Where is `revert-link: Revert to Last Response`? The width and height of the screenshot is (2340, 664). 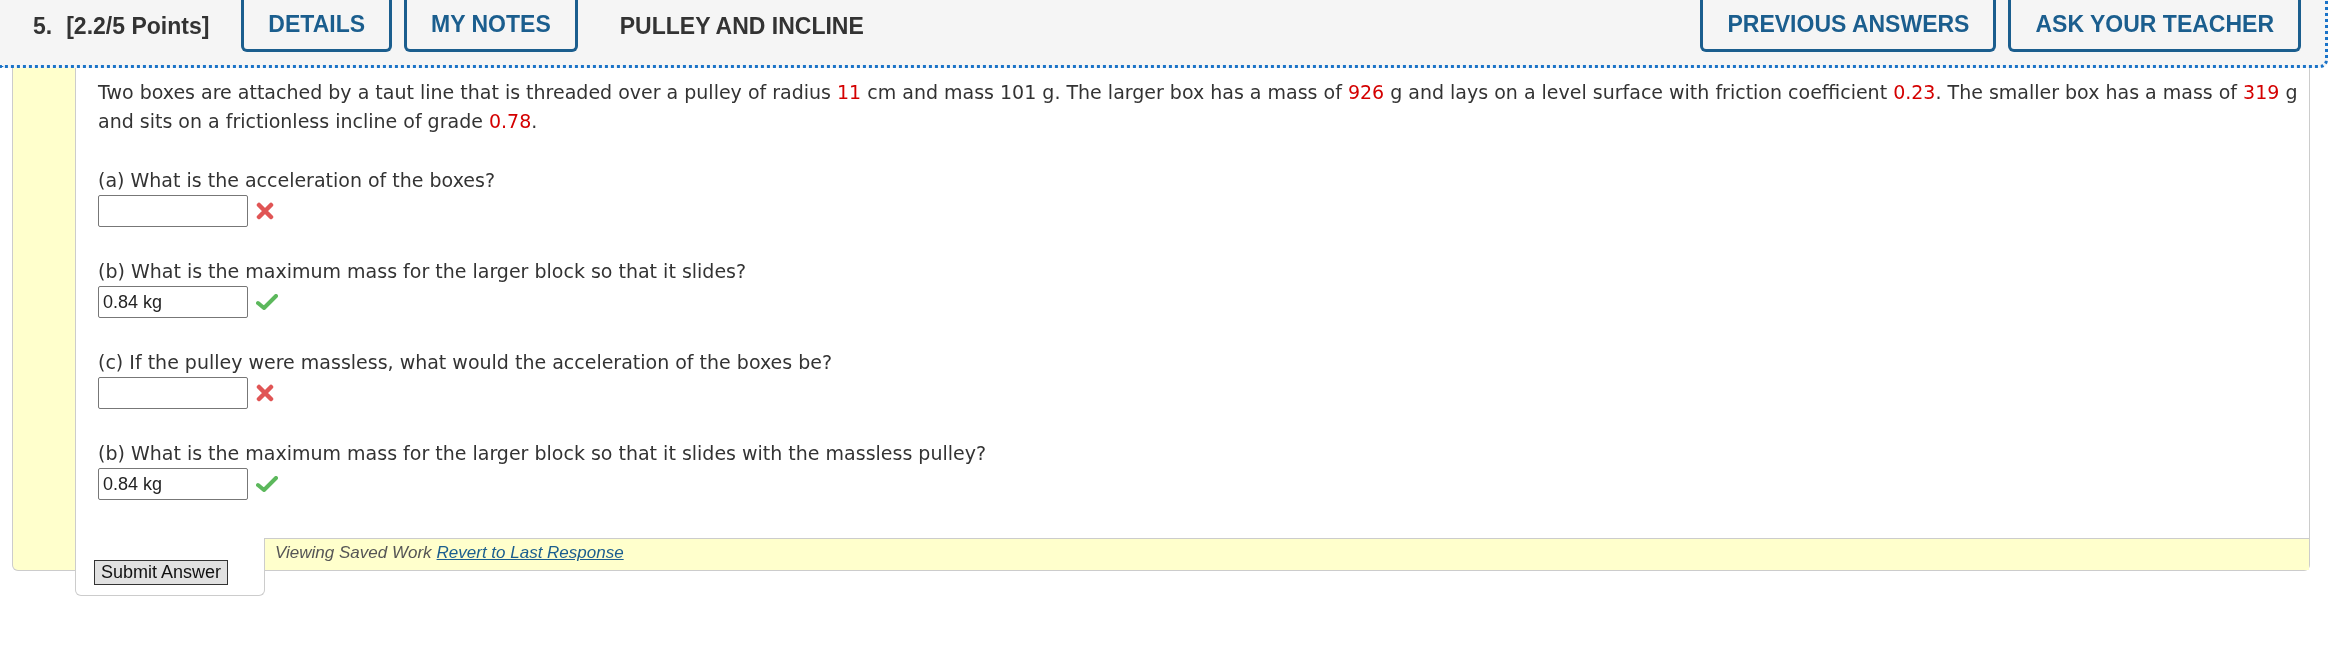
revert-link: Revert to Last Response is located at coordinates (530, 553).